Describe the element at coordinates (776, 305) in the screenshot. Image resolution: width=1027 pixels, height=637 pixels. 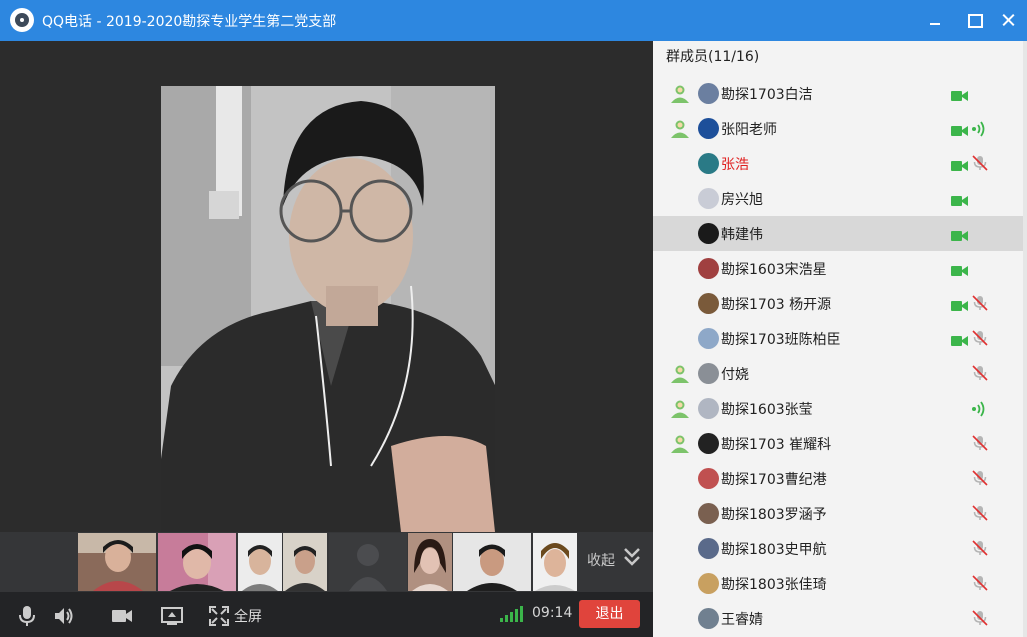
I see `member-name: 勘探1703 杨开源` at that location.